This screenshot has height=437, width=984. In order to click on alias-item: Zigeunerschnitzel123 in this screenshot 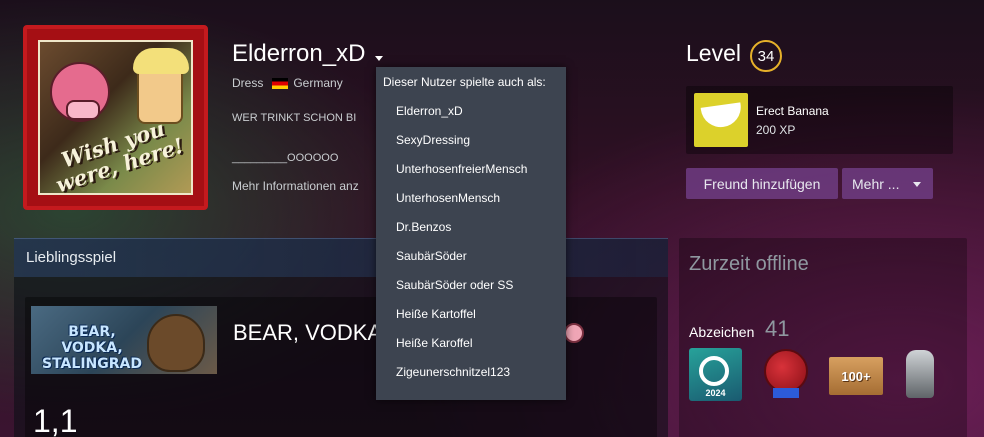, I will do `click(471, 372)`.